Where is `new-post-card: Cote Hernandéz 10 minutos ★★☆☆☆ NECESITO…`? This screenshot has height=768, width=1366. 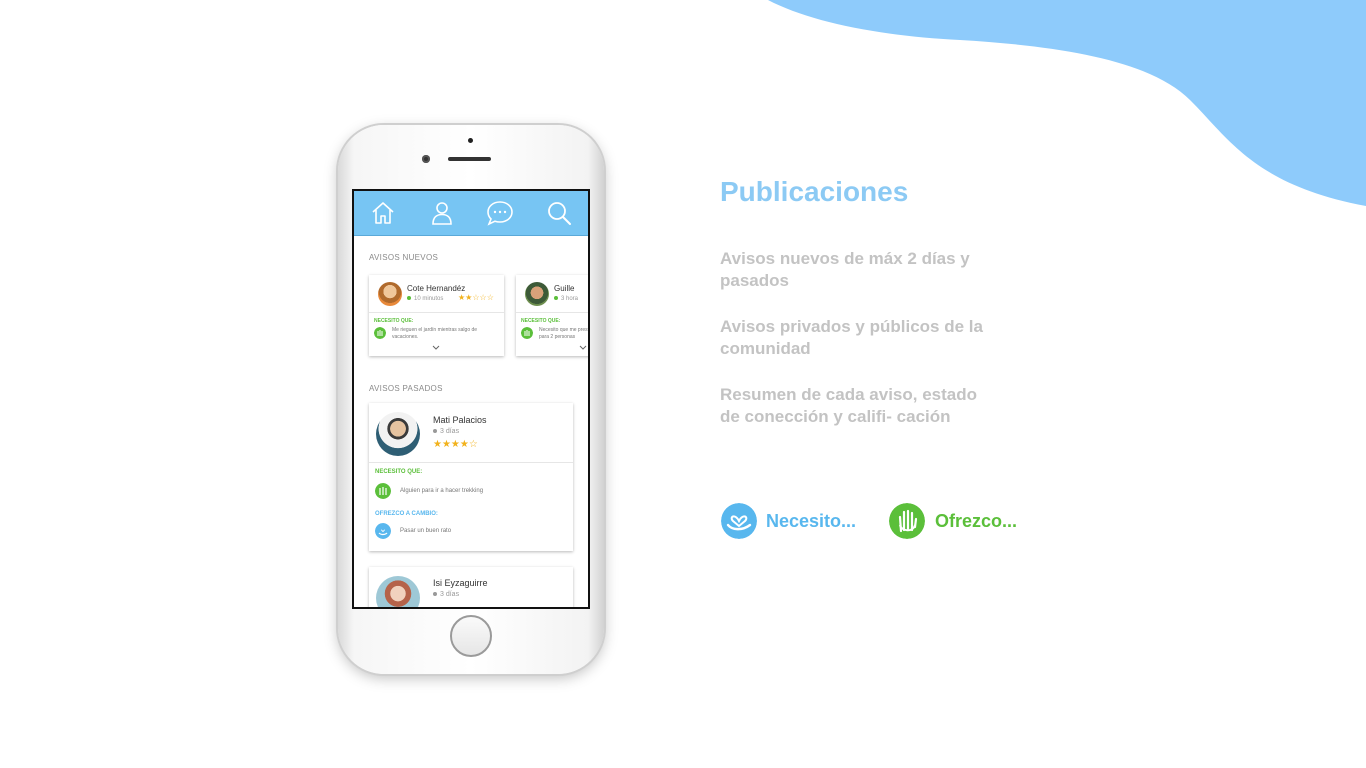 new-post-card: Cote Hernandéz 10 minutos ★★☆☆☆ NECESITO… is located at coordinates (436, 315).